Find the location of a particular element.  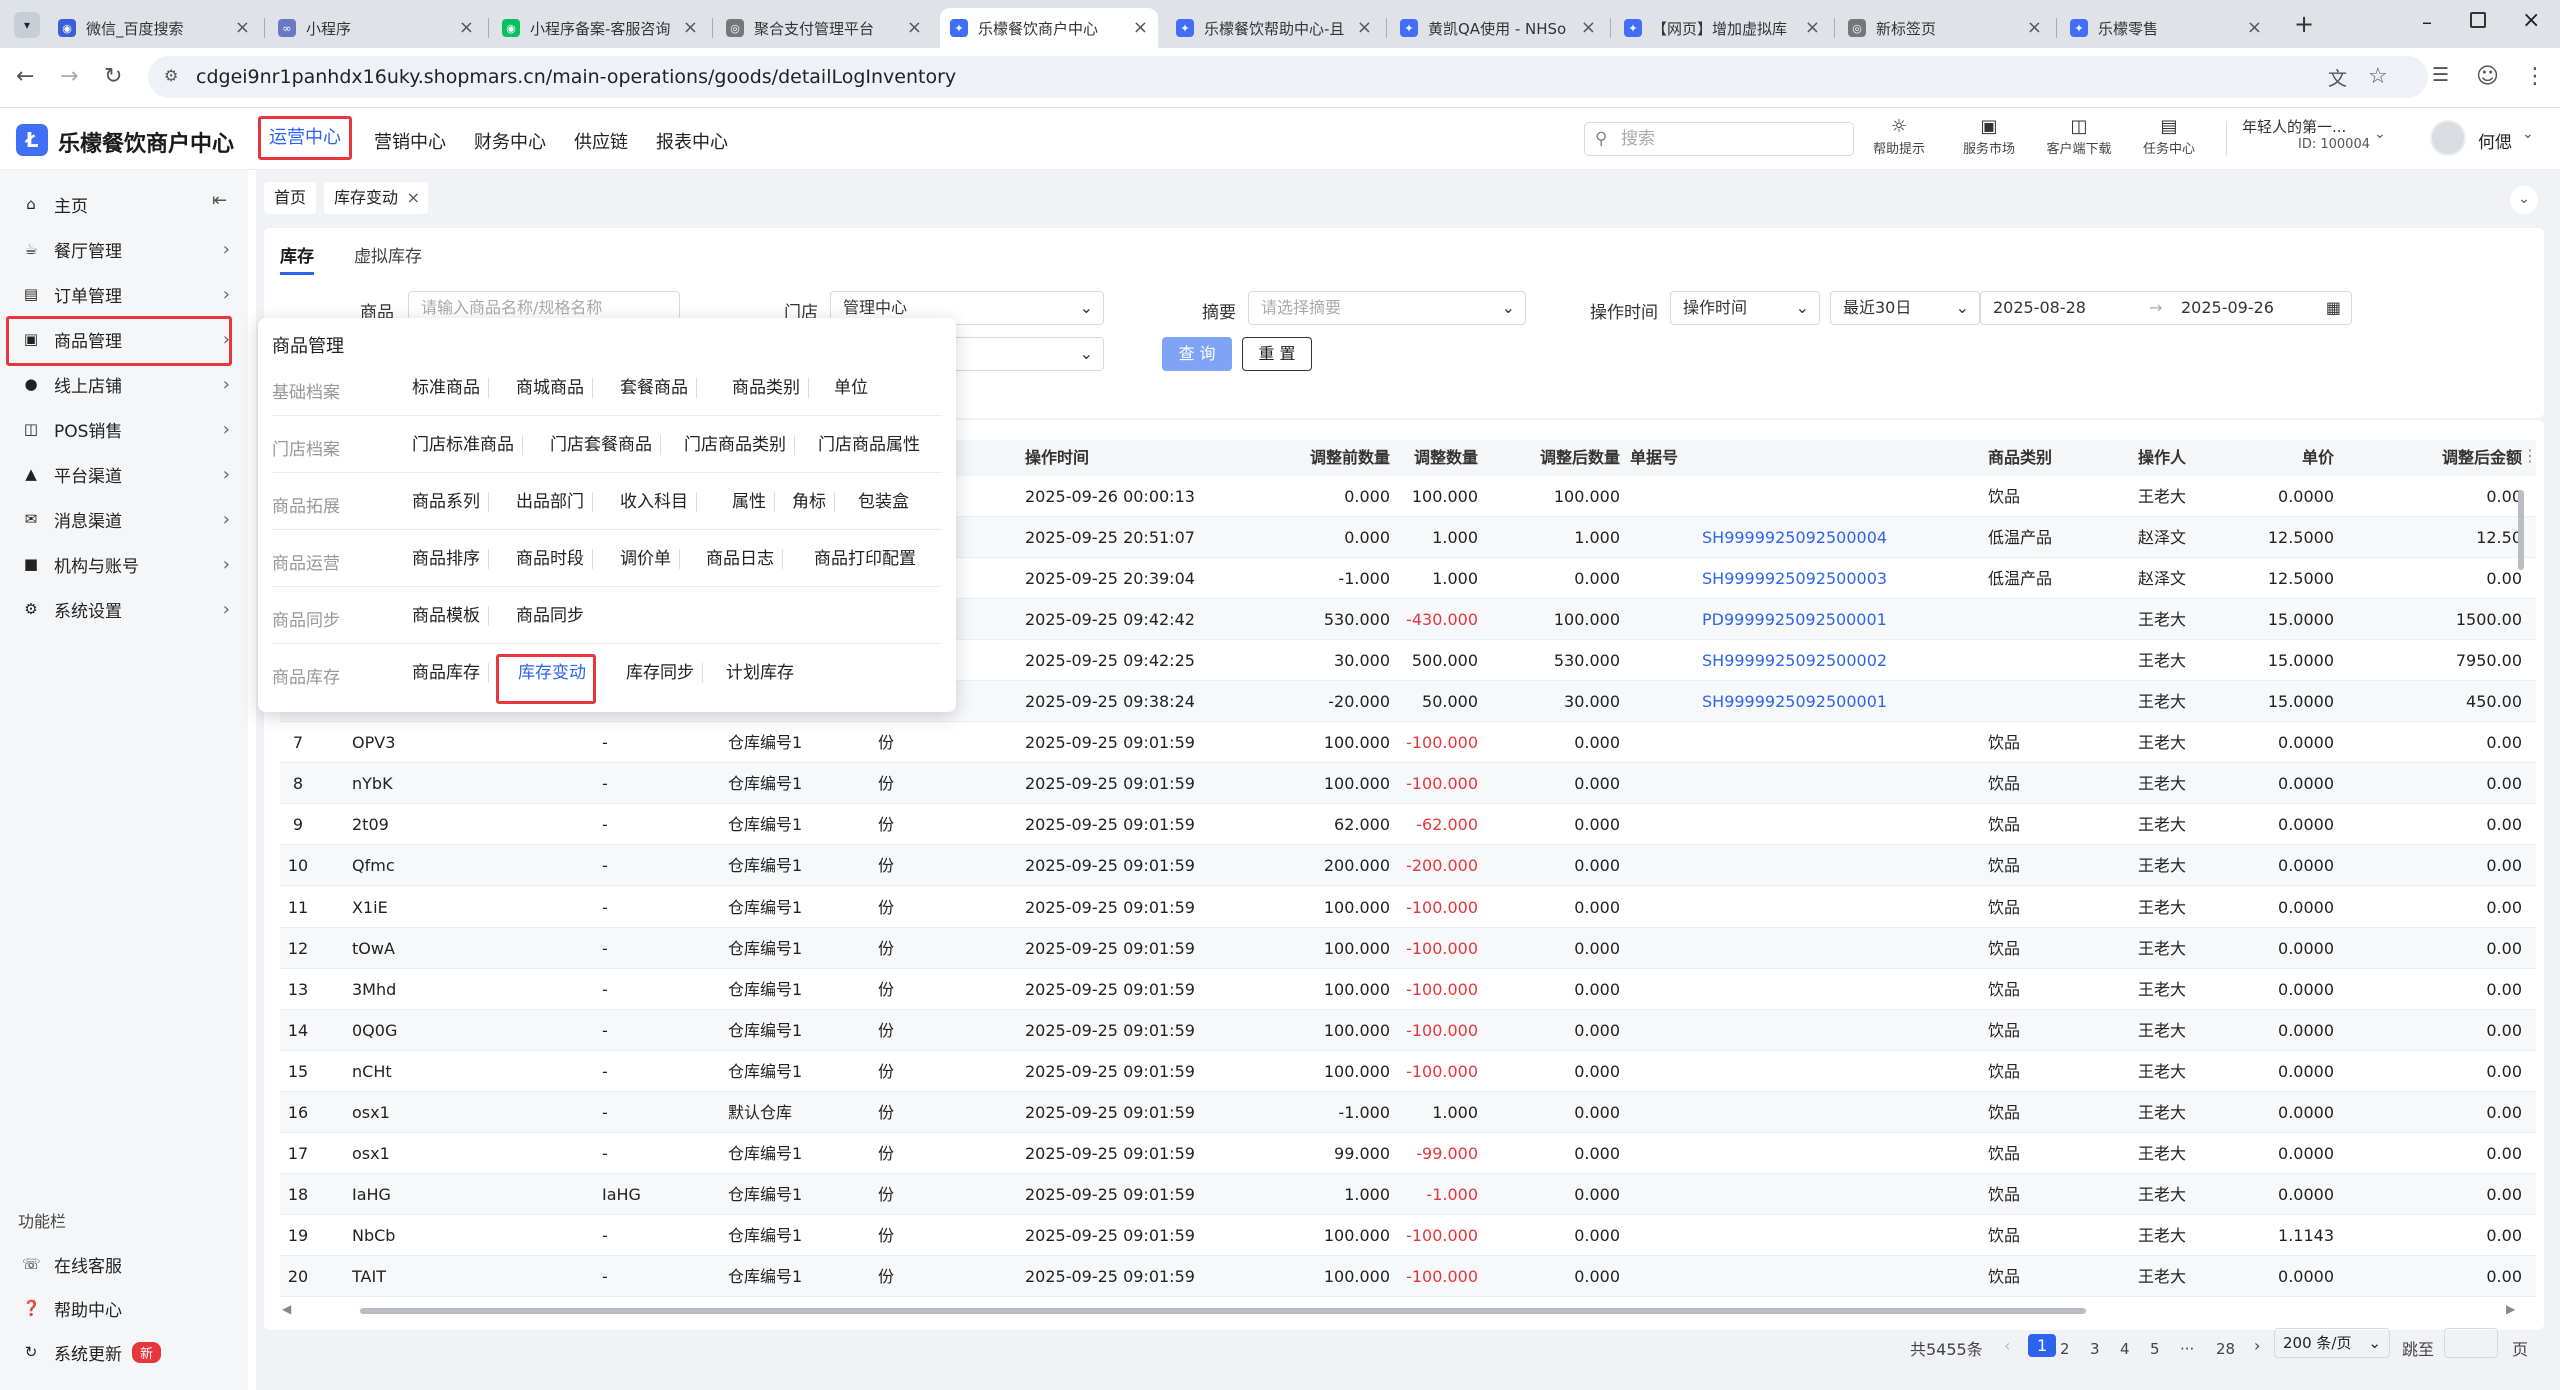

range-select: 最近30日 ⌄ is located at coordinates (1905, 308).